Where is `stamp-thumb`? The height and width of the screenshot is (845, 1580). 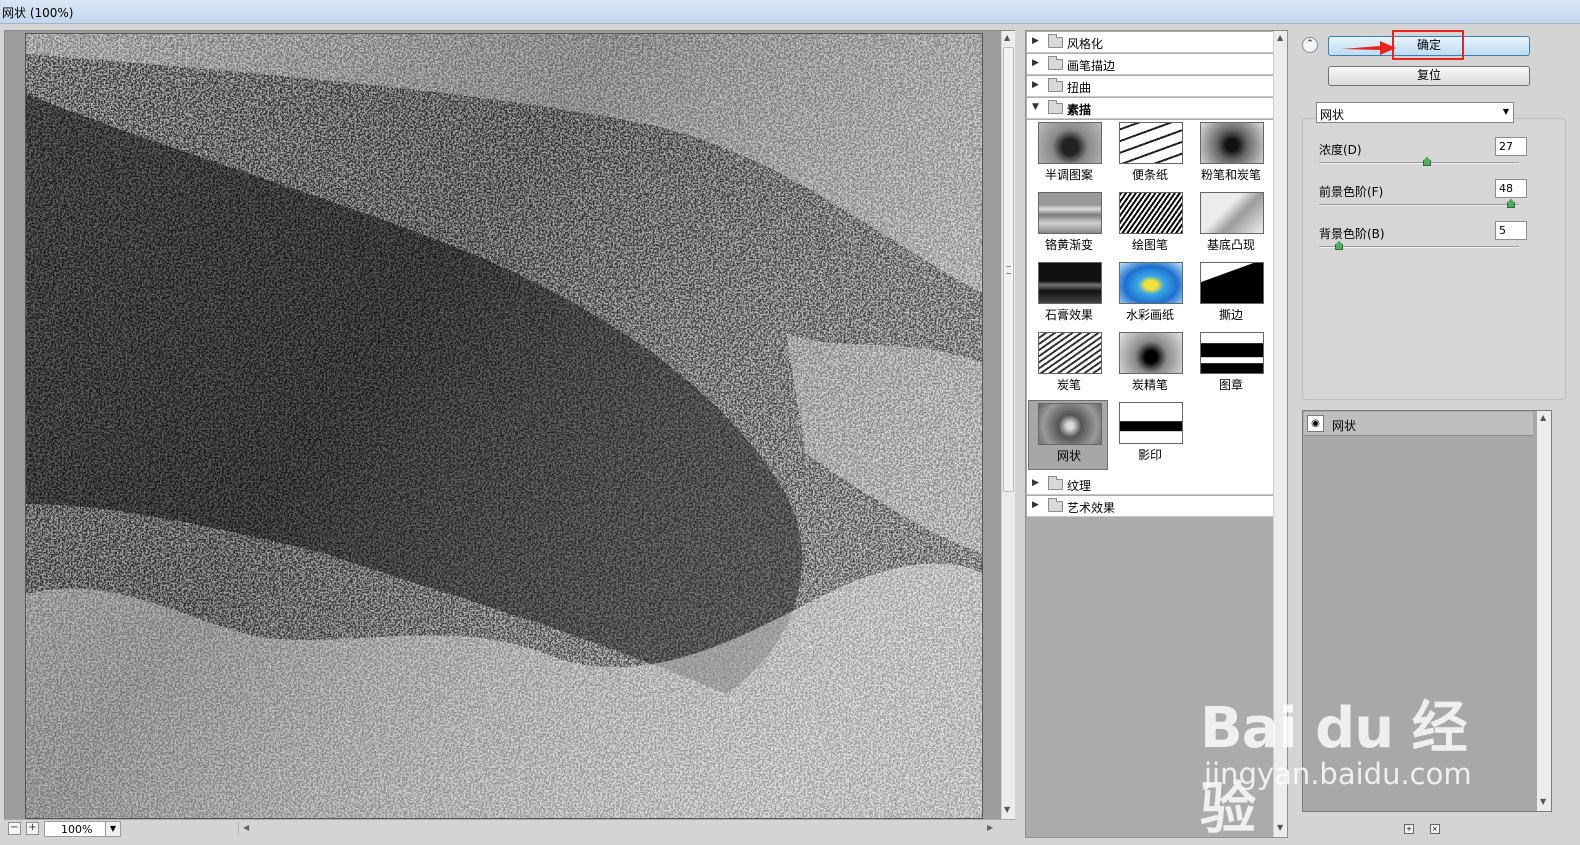 stamp-thumb is located at coordinates (1232, 353).